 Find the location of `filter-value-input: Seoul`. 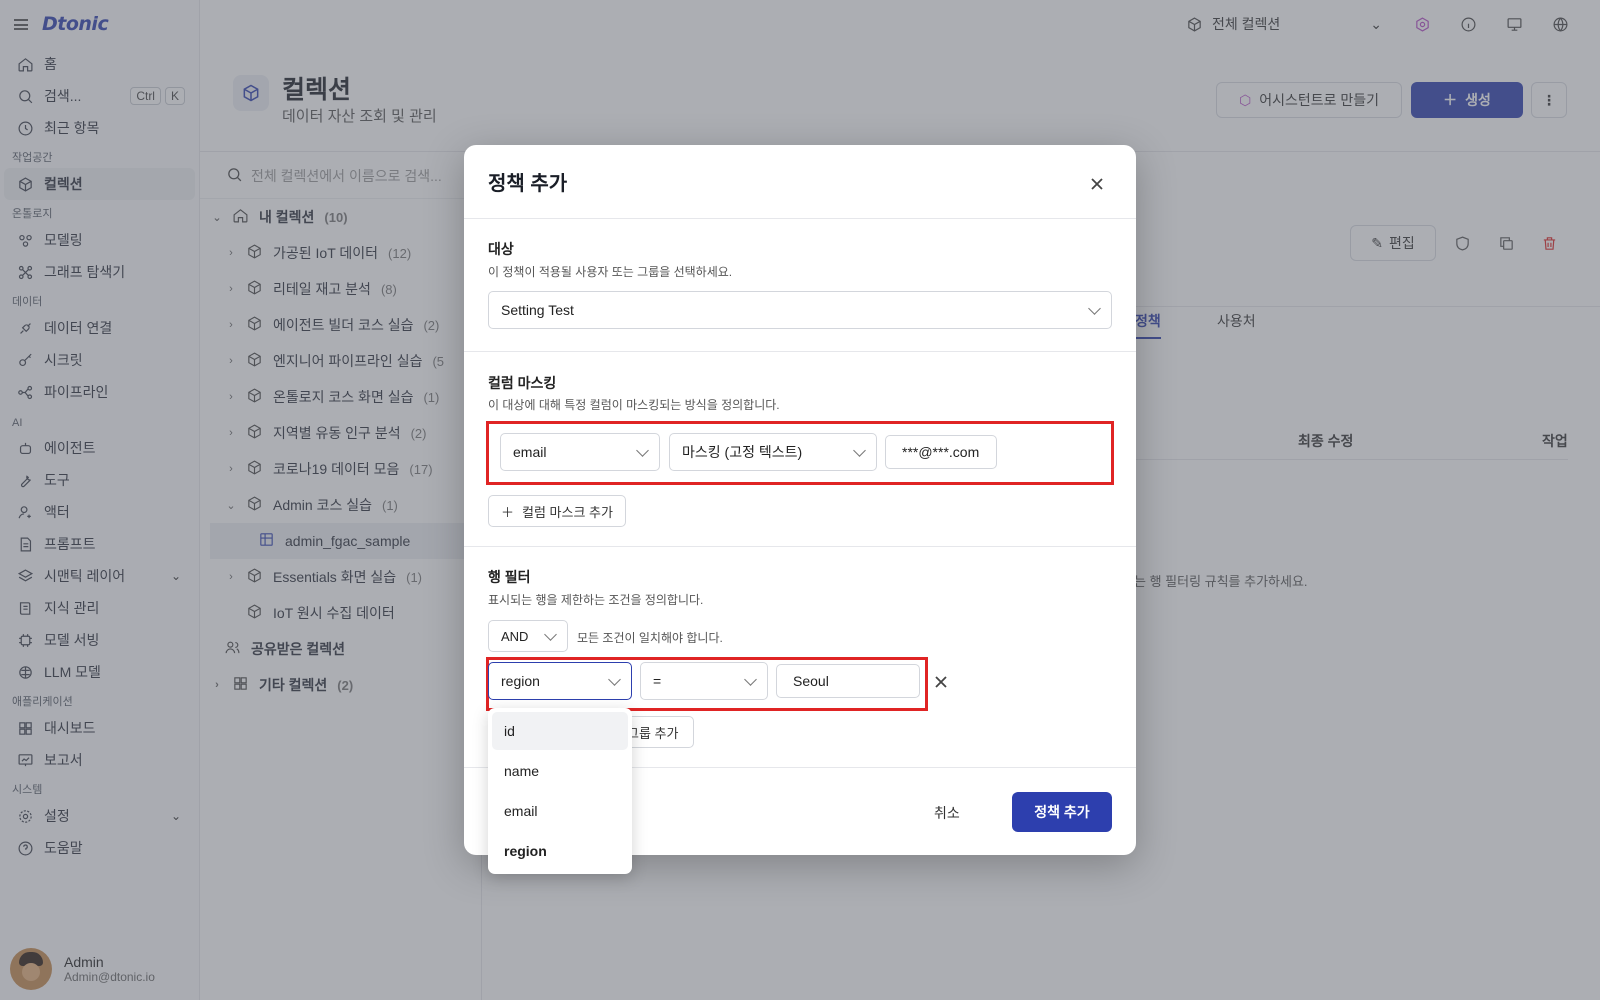

filter-value-input: Seoul is located at coordinates (848, 681).